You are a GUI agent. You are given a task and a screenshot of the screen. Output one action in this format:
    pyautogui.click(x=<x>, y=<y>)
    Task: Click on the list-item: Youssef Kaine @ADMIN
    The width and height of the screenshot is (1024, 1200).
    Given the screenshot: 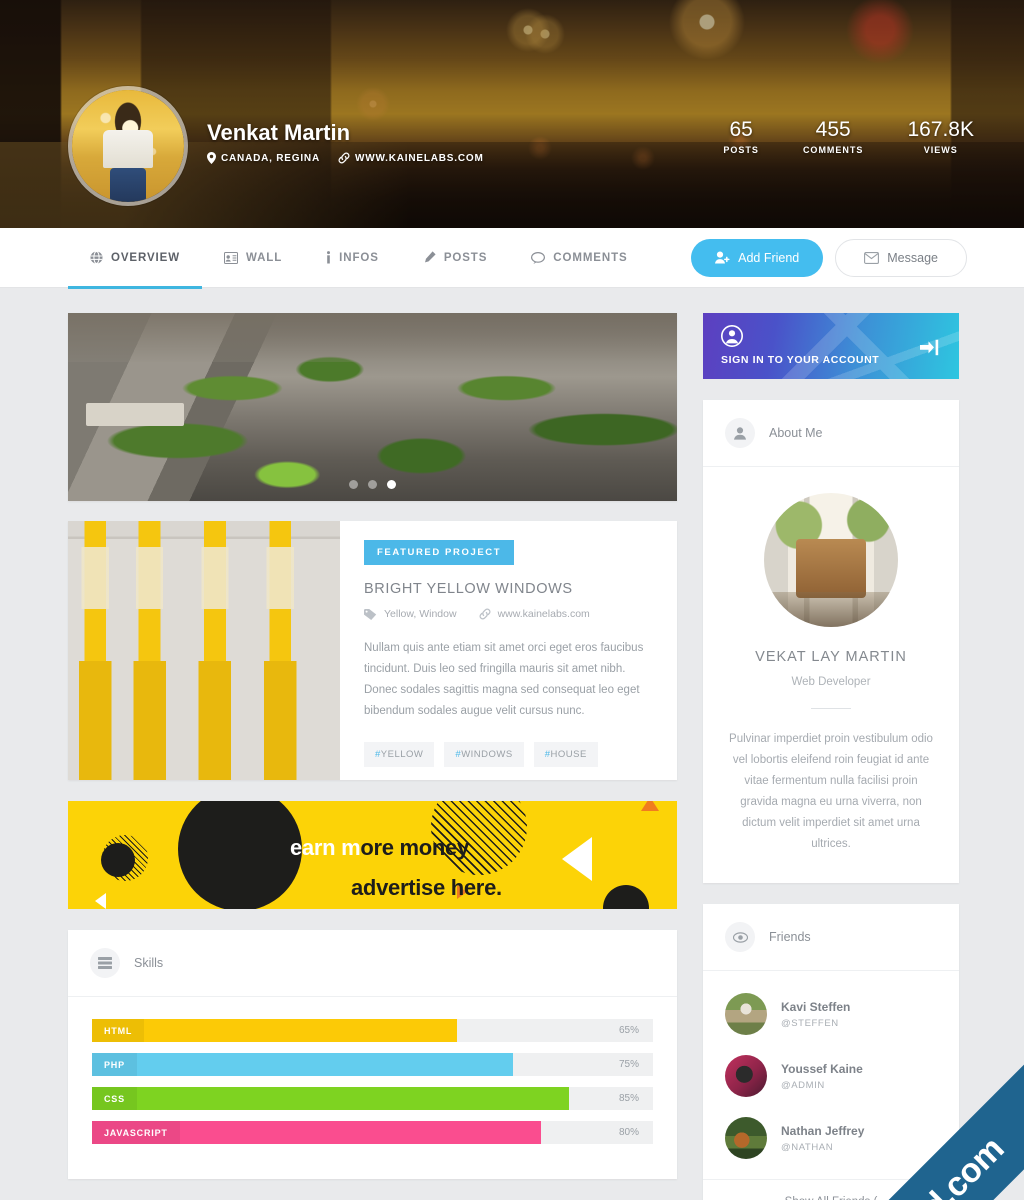 What is the action you would take?
    pyautogui.click(x=831, y=1076)
    